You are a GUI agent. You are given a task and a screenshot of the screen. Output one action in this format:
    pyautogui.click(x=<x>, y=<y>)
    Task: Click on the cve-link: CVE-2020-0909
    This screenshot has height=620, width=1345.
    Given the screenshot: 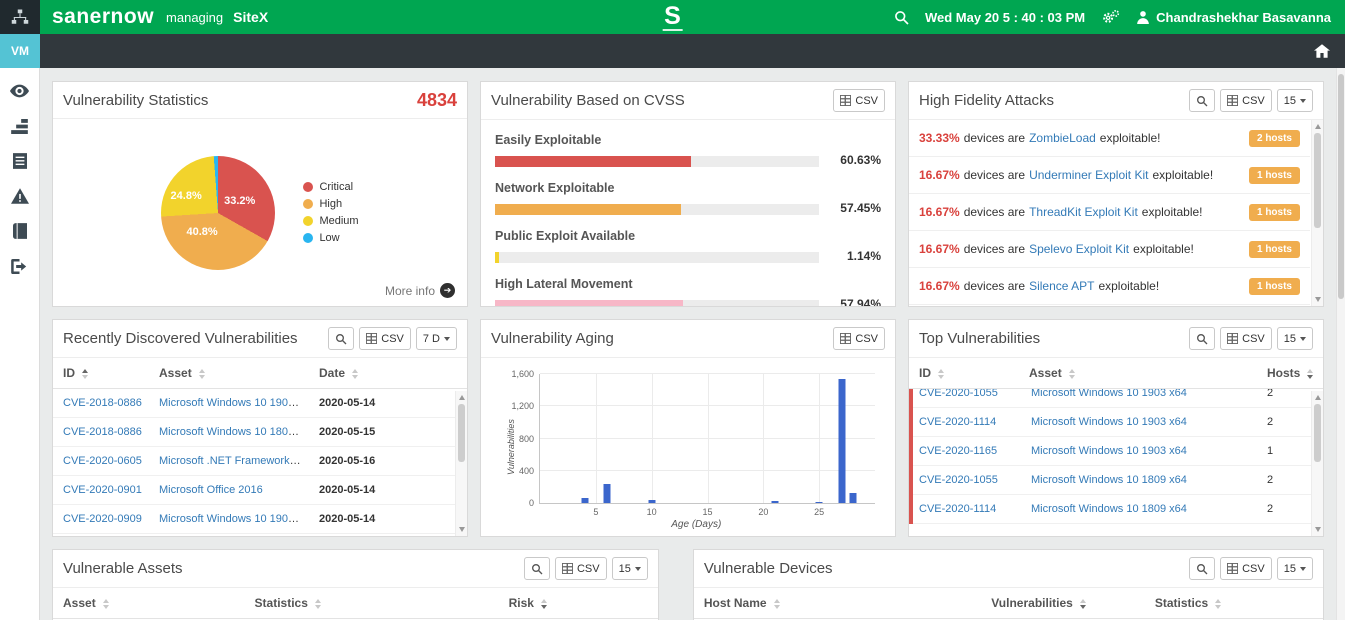 What is the action you would take?
    pyautogui.click(x=102, y=519)
    